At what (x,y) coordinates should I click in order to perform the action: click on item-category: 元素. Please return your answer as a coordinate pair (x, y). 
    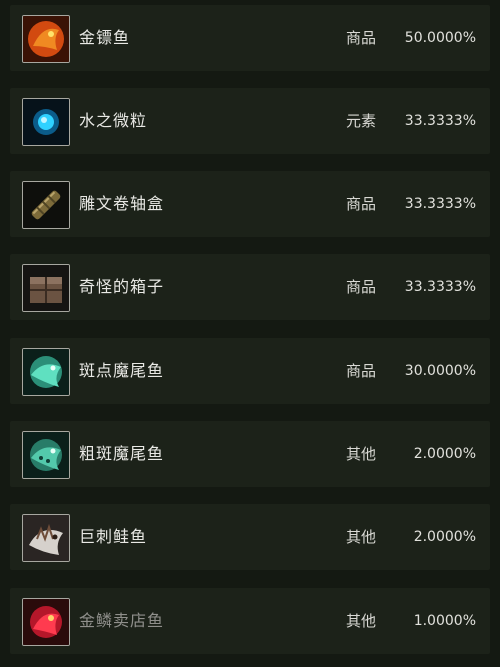
    Looking at the image, I should click on (361, 121).